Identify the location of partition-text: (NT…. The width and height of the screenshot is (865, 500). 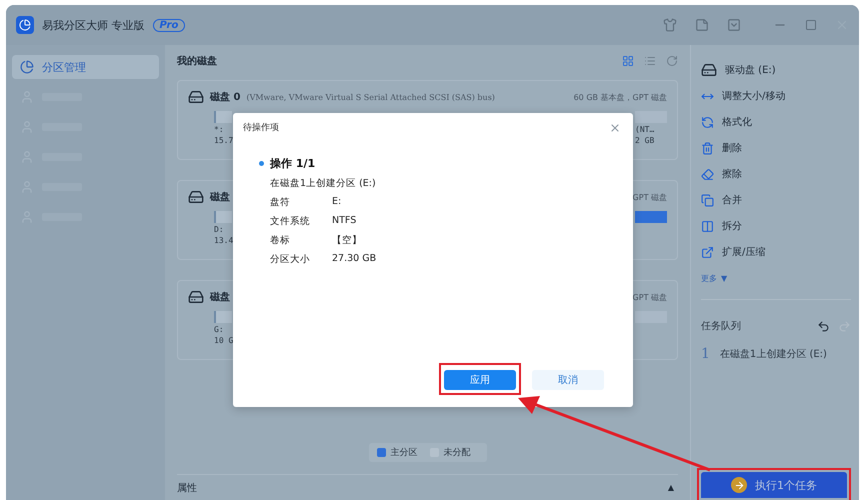
(645, 129).